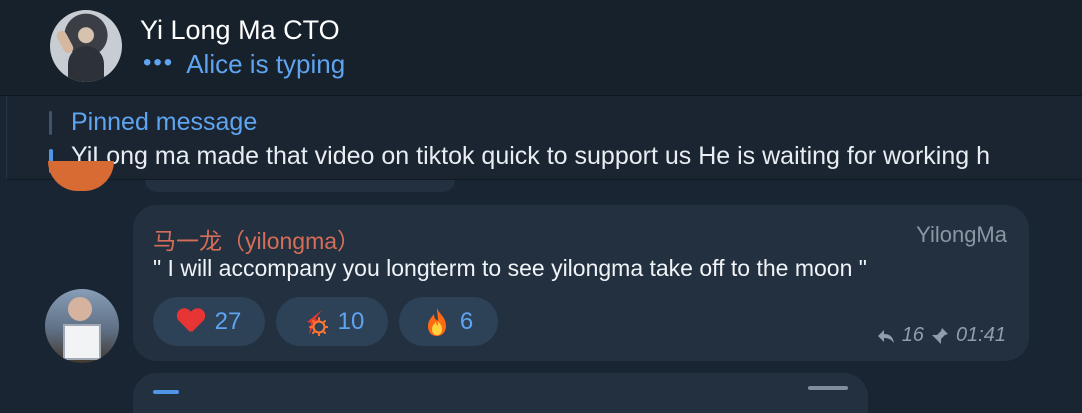 The height and width of the screenshot is (413, 1082). Describe the element at coordinates (209, 321) in the screenshot. I see `reaction-heart-button: 27` at that location.